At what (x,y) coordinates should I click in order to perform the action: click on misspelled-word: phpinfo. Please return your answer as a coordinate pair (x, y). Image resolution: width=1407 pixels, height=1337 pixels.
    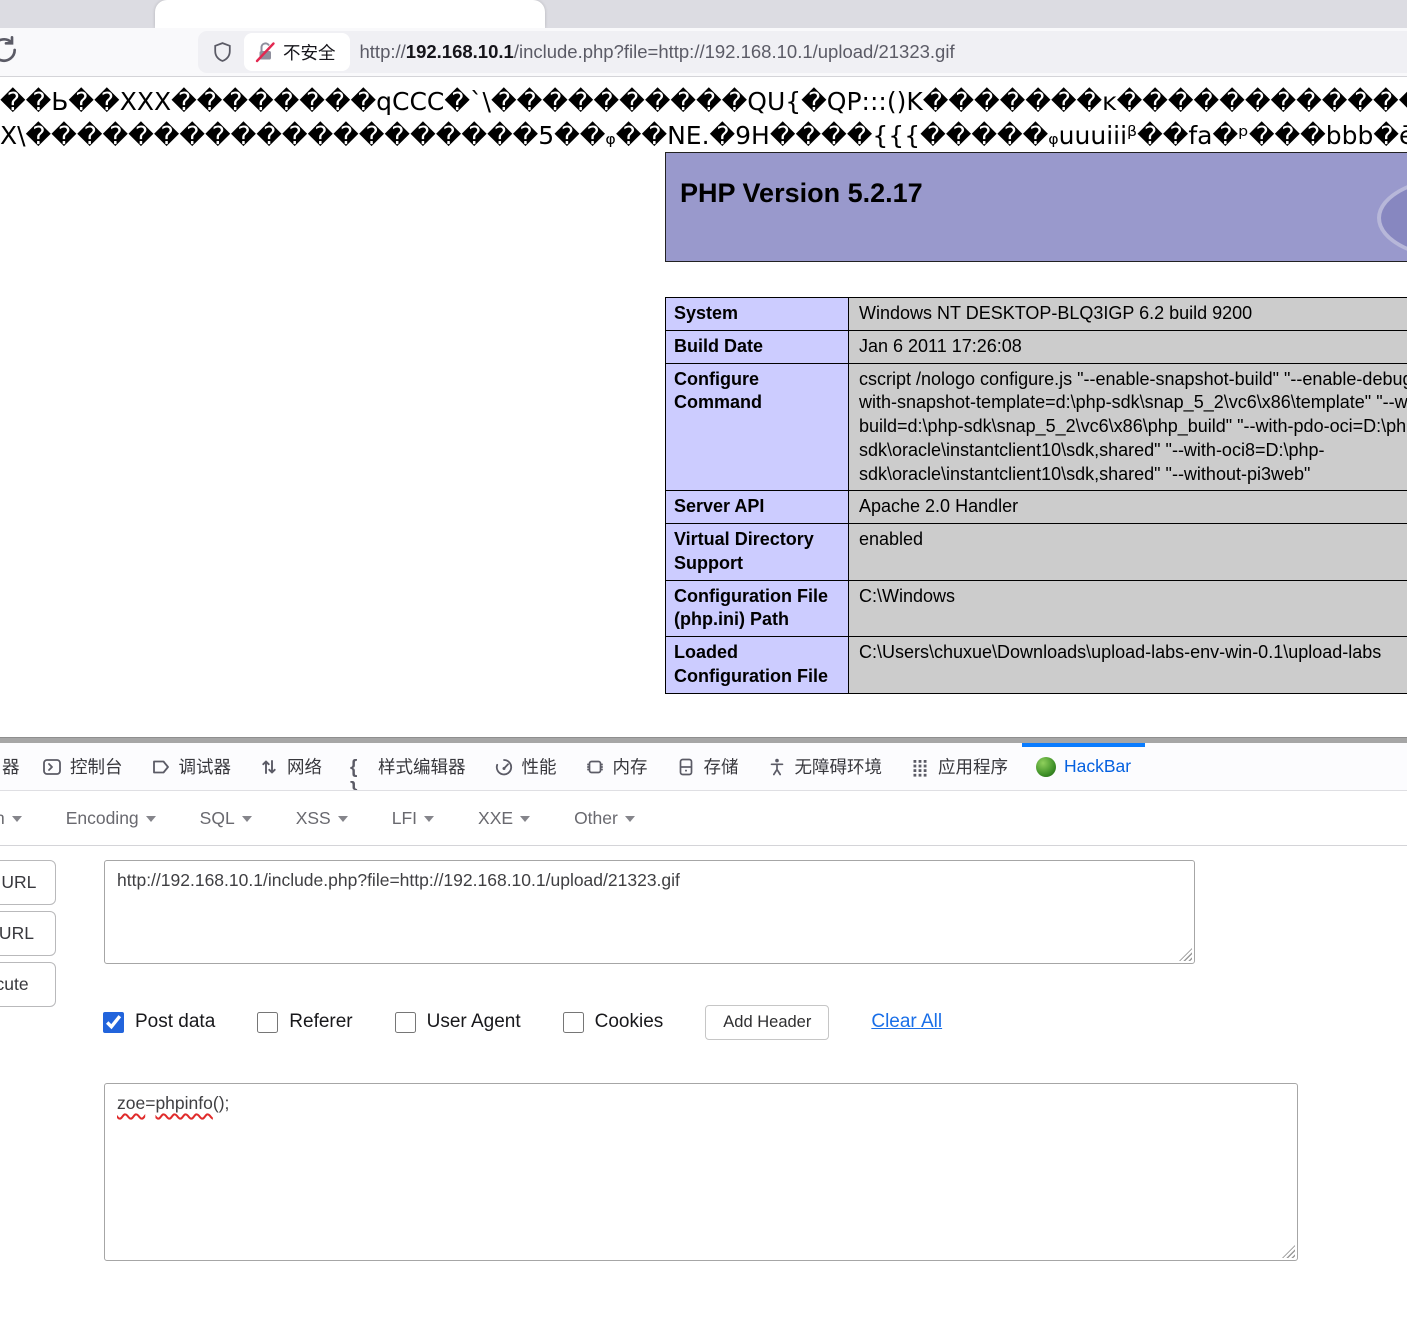
    Looking at the image, I should click on (184, 1103).